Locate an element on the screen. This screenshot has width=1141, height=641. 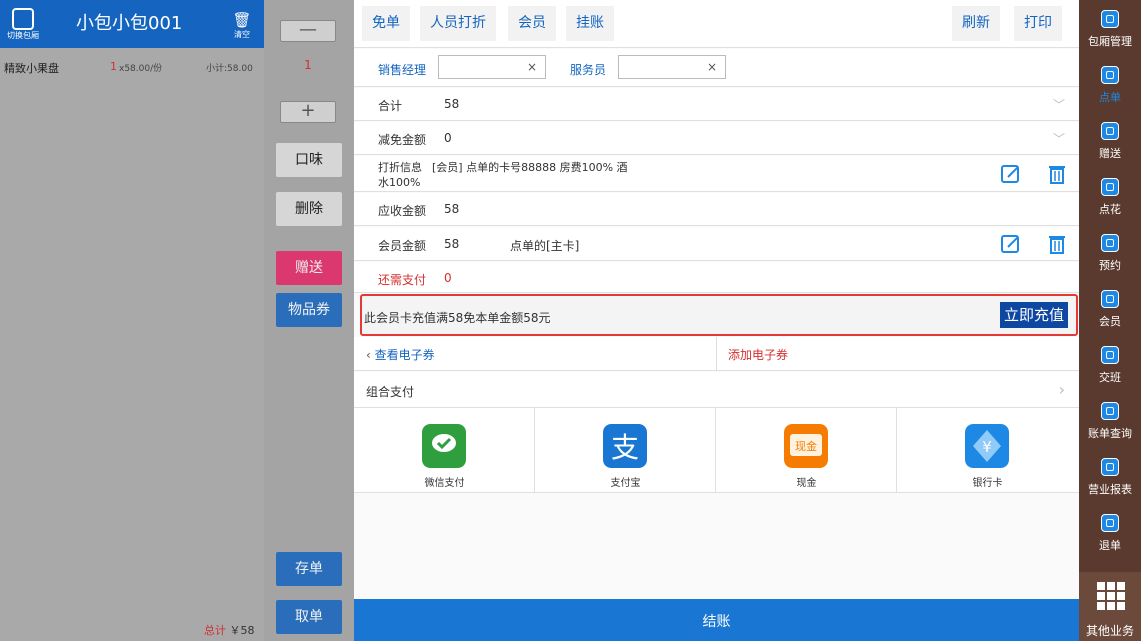
member-card-label: 点单的[主卡] is located at coordinates (545, 246).